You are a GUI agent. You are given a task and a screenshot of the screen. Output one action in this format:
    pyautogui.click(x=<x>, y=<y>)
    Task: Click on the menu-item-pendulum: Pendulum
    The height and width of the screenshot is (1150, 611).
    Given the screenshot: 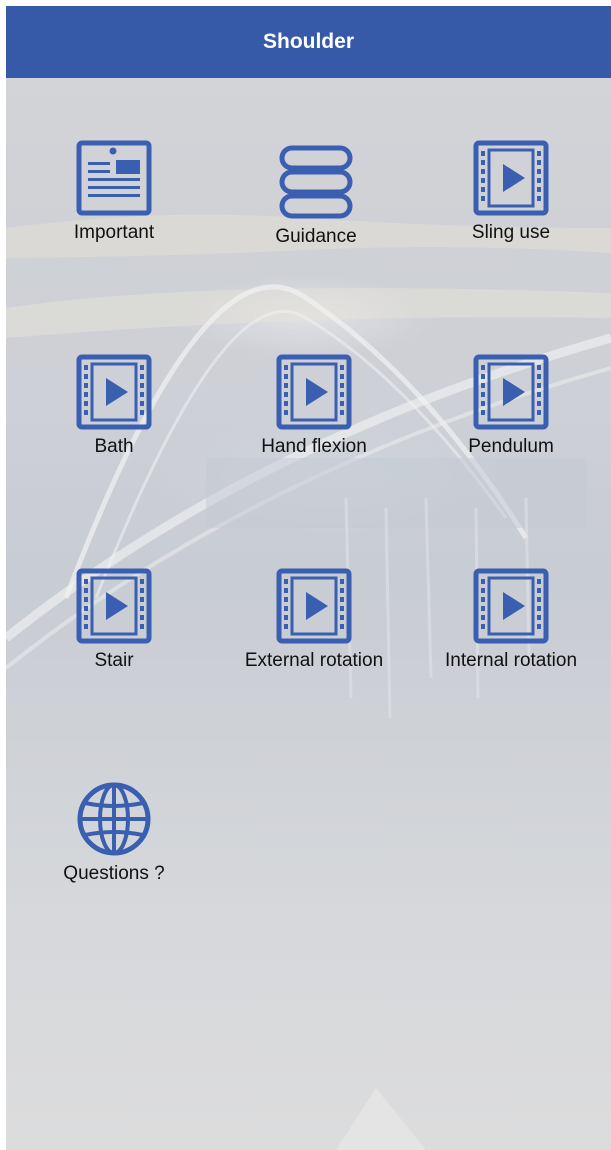 What is the action you would take?
    pyautogui.click(x=511, y=419)
    